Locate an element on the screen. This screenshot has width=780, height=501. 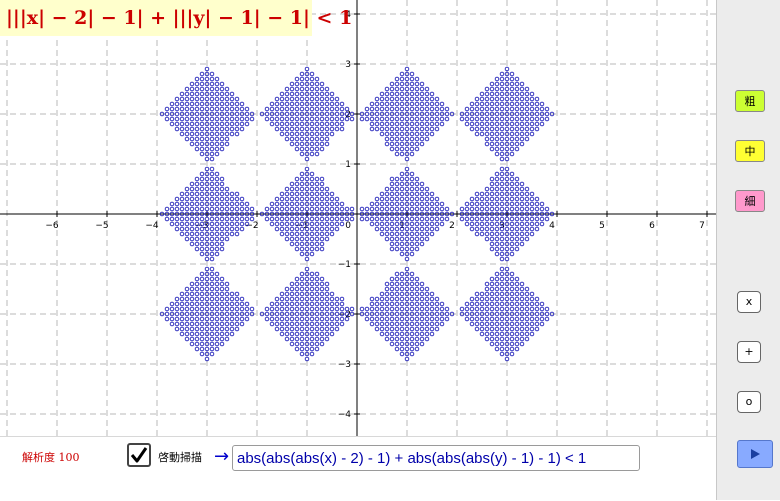
fine-button: 細 is located at coordinates (750, 201).